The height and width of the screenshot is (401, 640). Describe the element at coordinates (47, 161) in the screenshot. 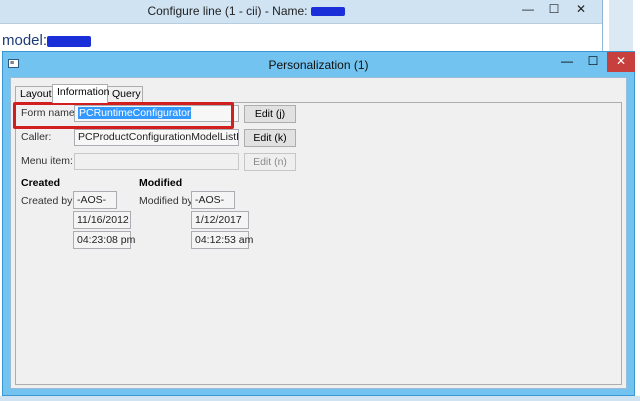

I see `menu-item-label: Menu item:` at that location.